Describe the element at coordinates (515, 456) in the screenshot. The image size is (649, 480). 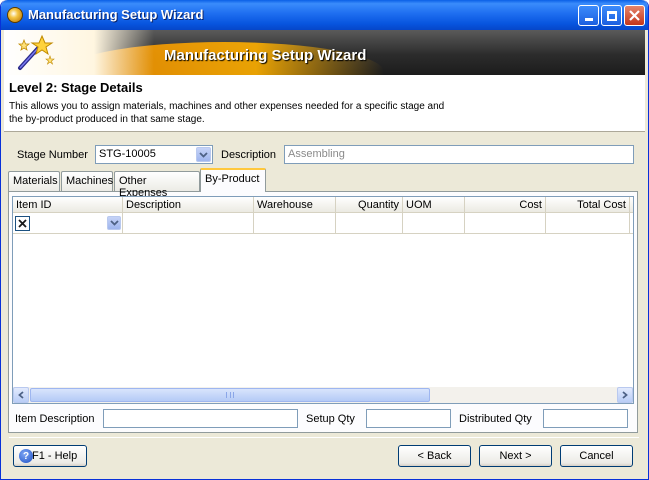
I see `next-button: Next >` at that location.